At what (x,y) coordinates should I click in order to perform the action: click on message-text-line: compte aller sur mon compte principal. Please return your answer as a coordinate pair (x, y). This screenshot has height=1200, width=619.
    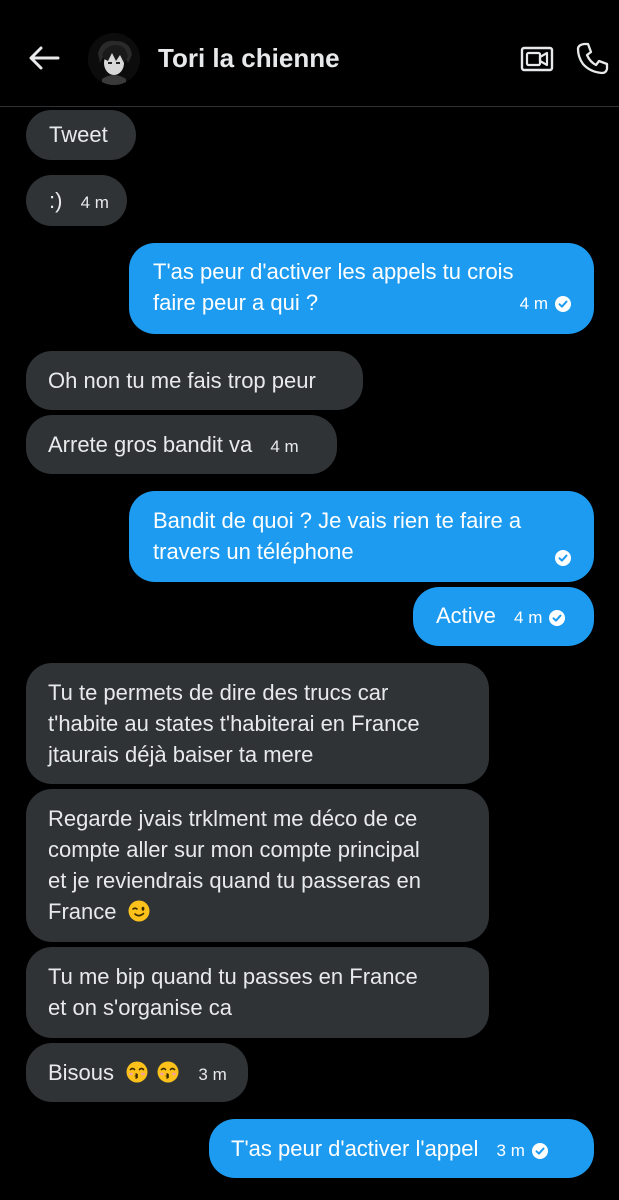
    Looking at the image, I should click on (234, 849).